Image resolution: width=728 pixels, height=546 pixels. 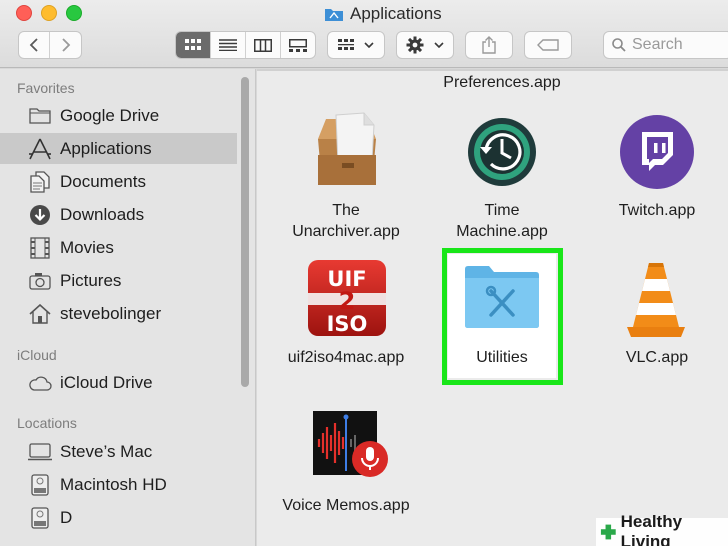 I want to click on twitch-icon, so click(x=657, y=152).